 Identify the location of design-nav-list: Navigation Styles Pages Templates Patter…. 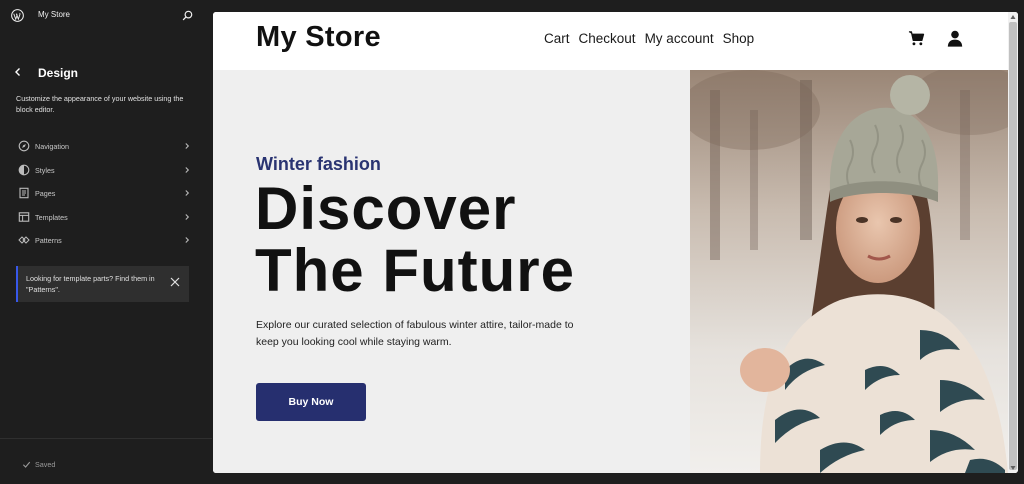
(106, 194).